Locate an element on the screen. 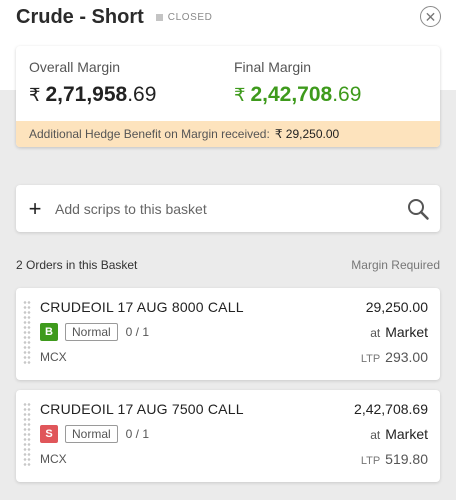  order-margin: 29,250.00 is located at coordinates (396, 307).